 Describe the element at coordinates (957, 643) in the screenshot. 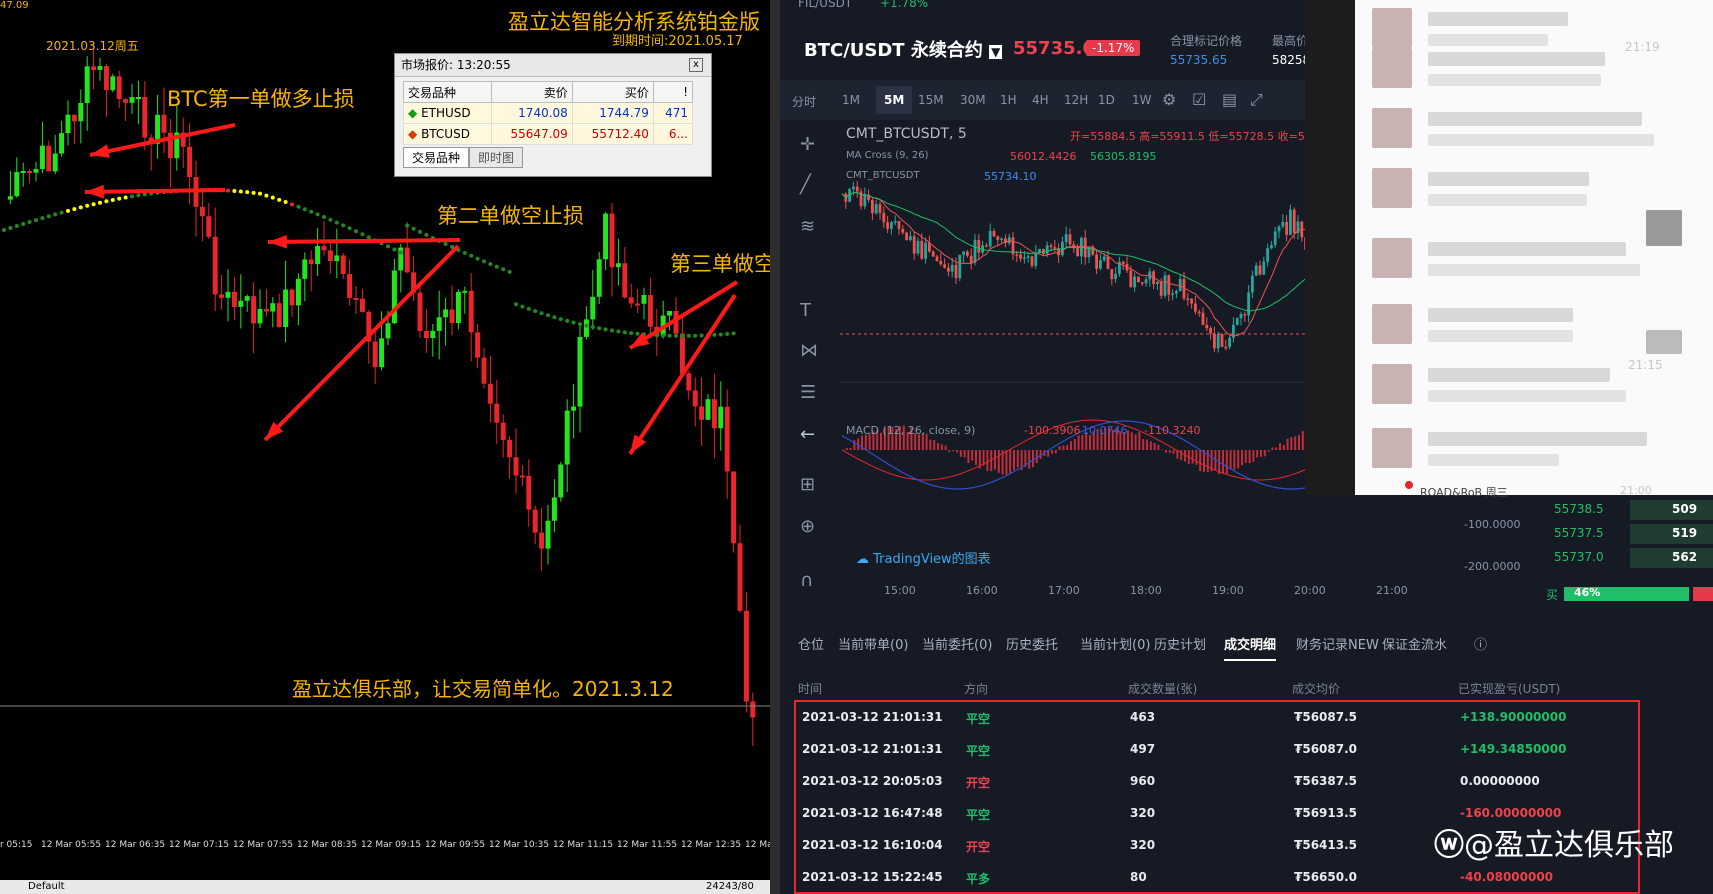

I see `tab-2: 当前委托(0)` at that location.